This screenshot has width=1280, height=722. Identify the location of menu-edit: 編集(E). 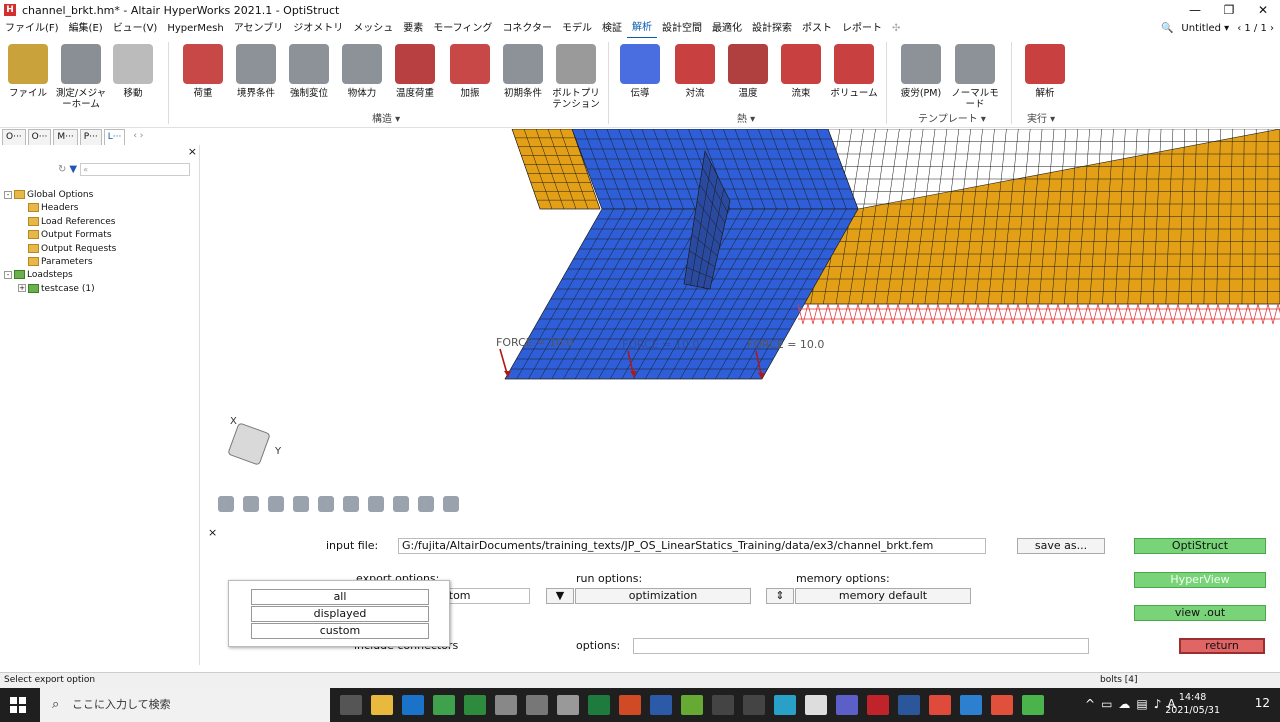
(86, 29).